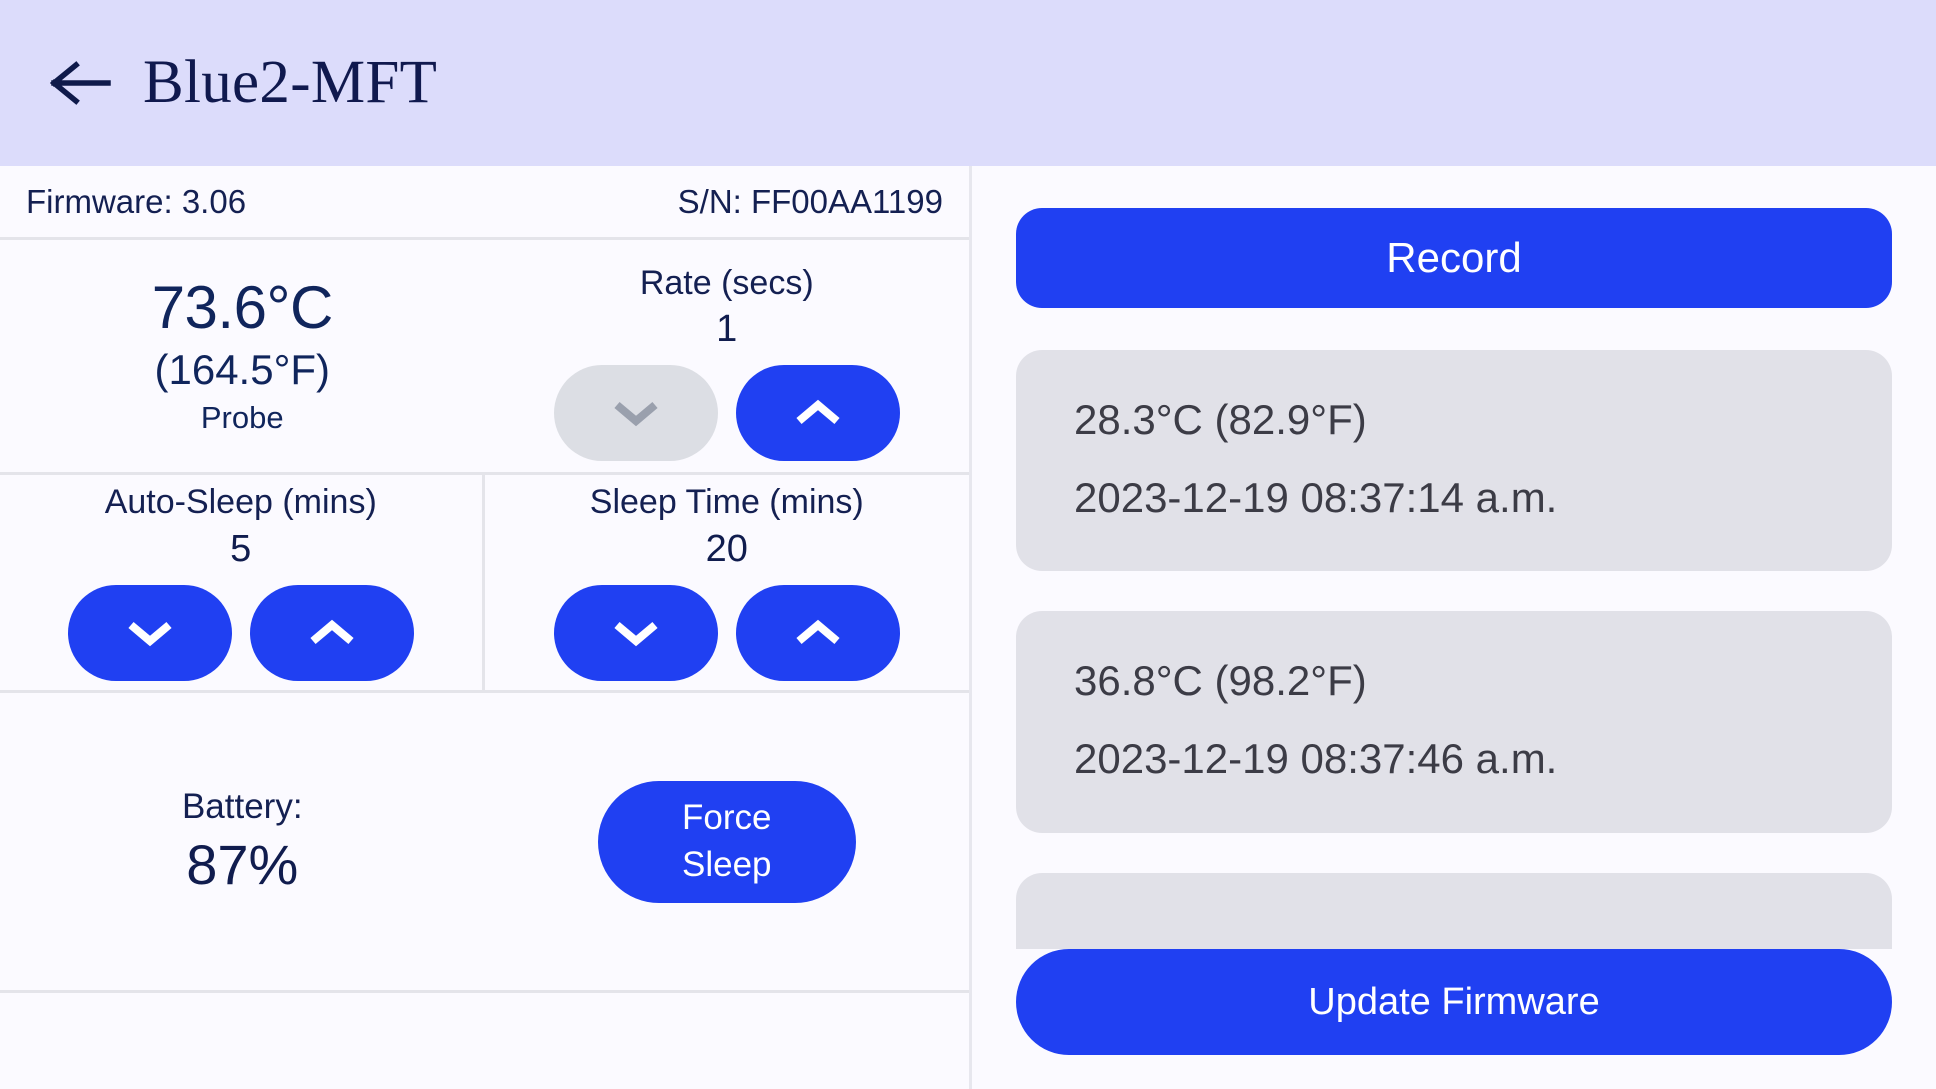 Image resolution: width=1936 pixels, height=1089 pixels. I want to click on force-sleep-block: Force Sleep, so click(727, 841).